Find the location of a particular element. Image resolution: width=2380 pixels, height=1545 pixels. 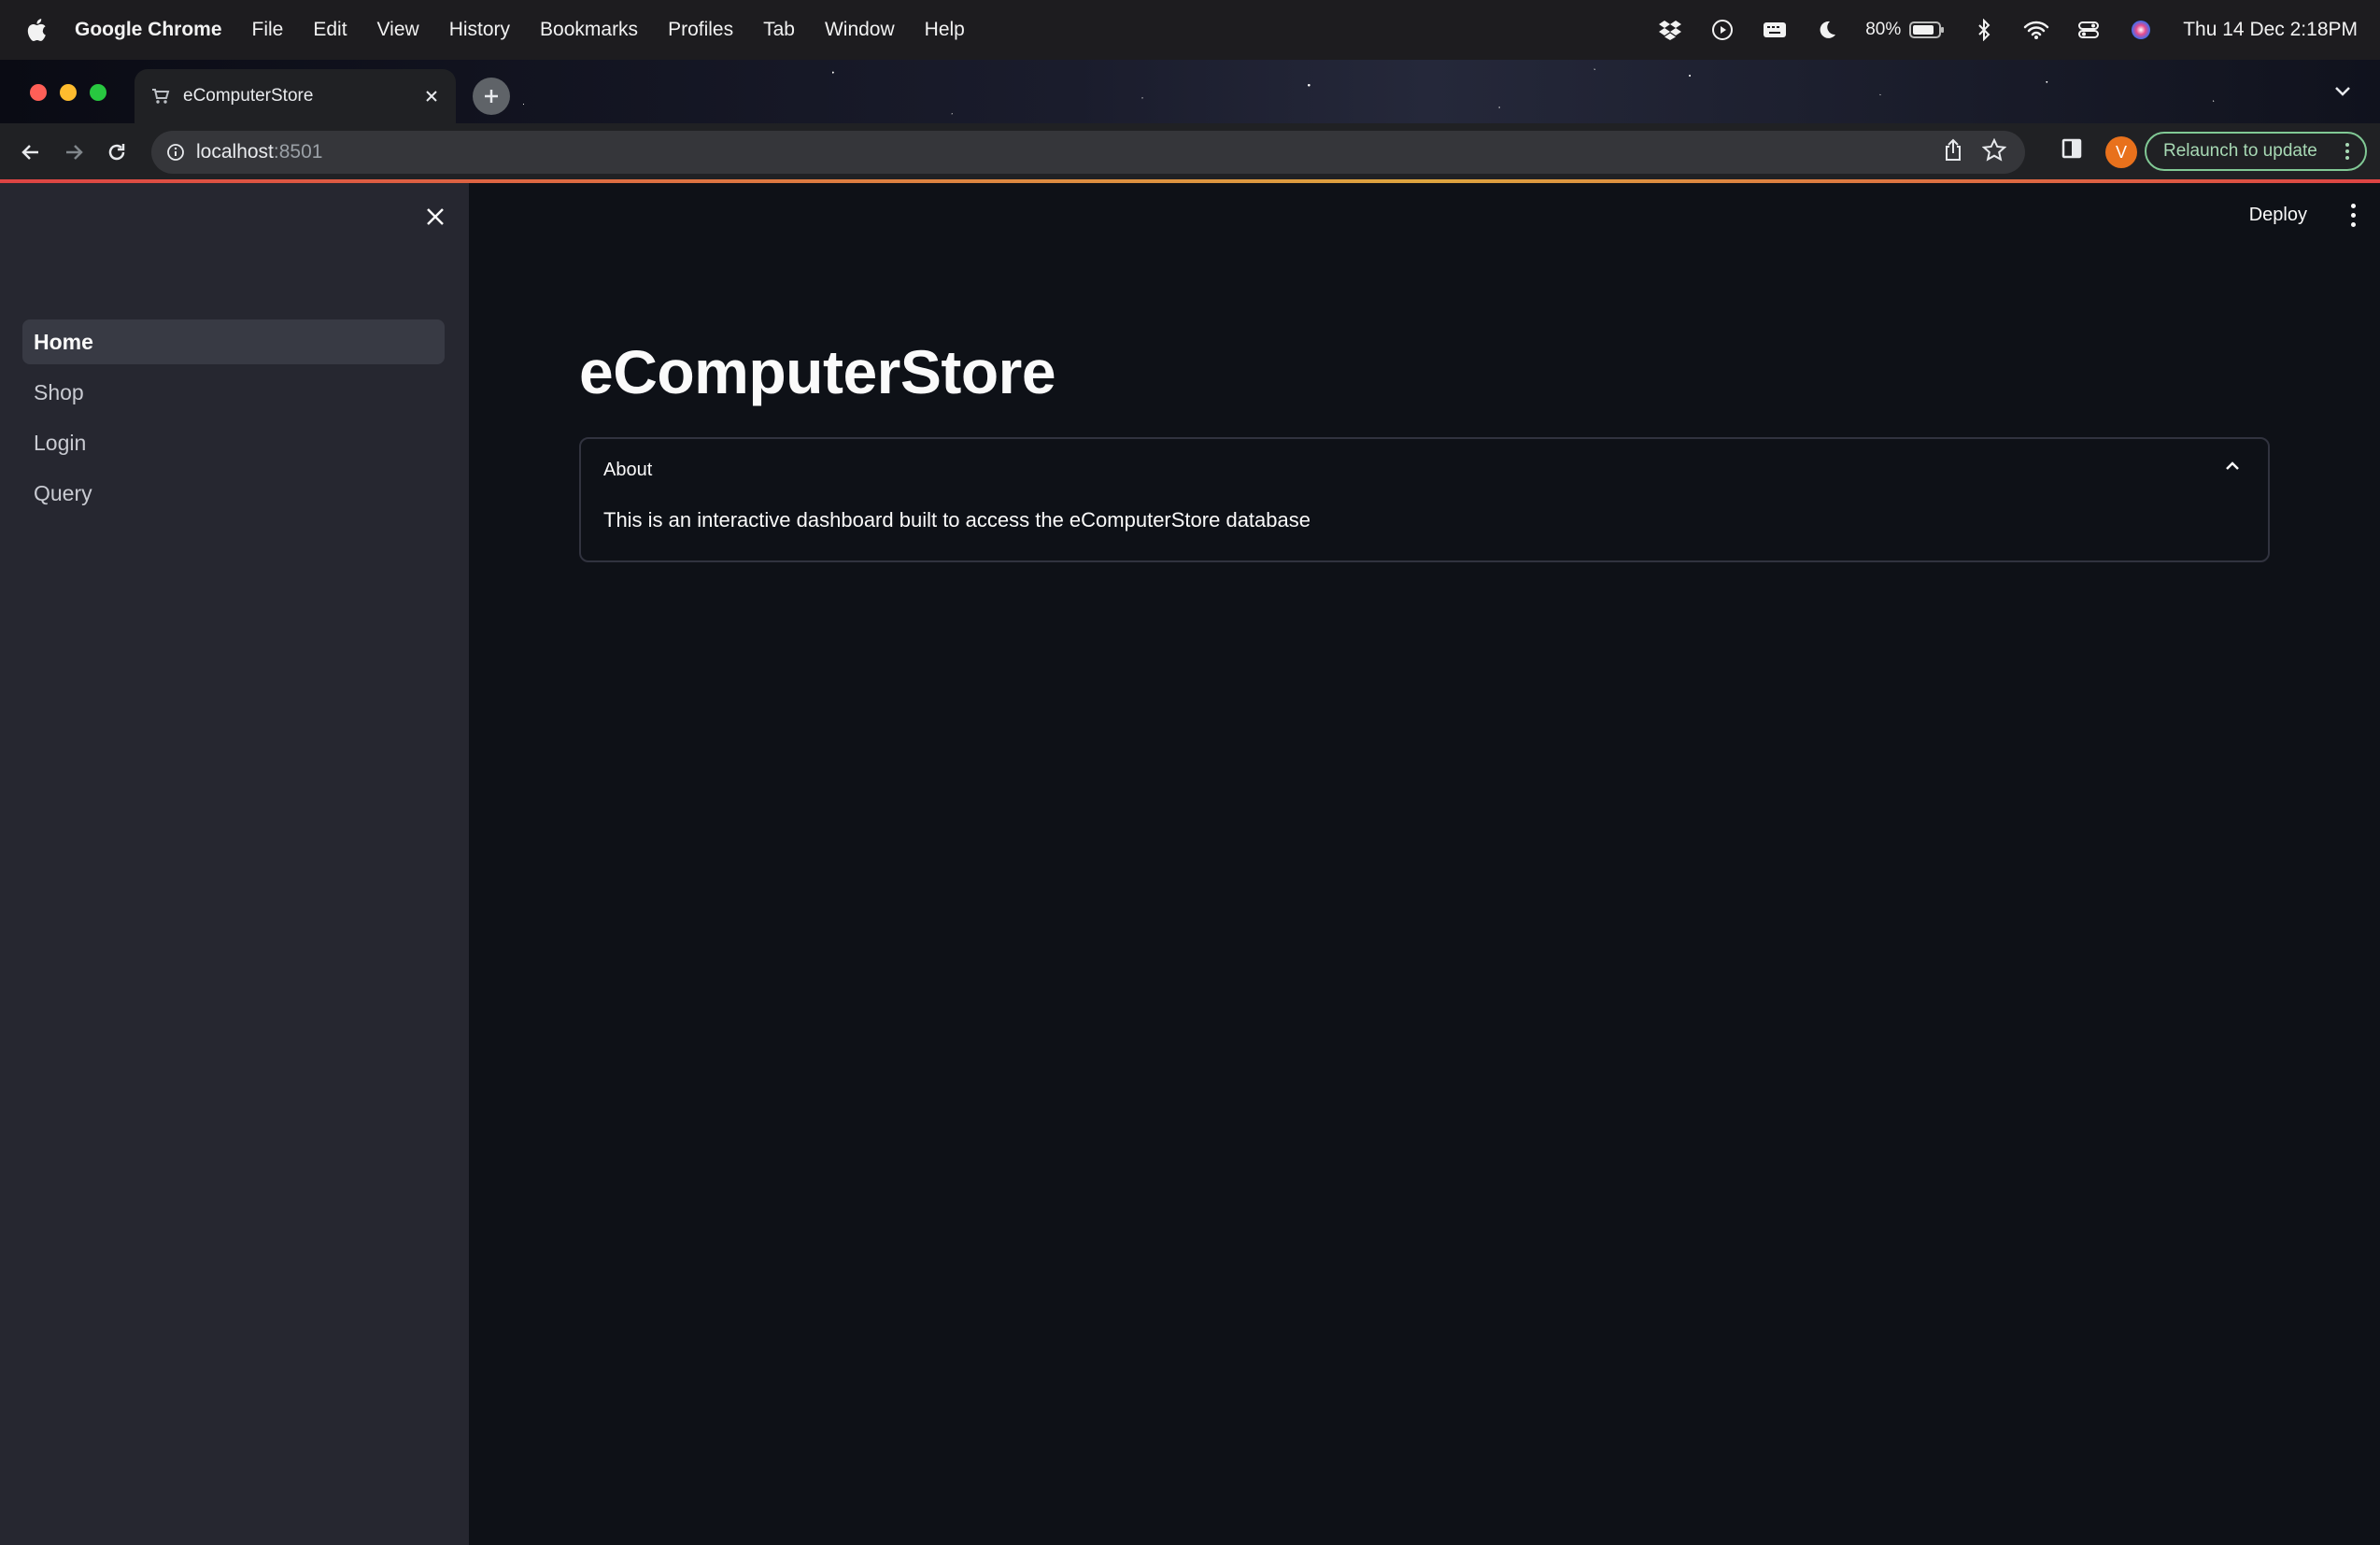

relaunch-to-update-button: Relaunch to update is located at coordinates (2256, 151).